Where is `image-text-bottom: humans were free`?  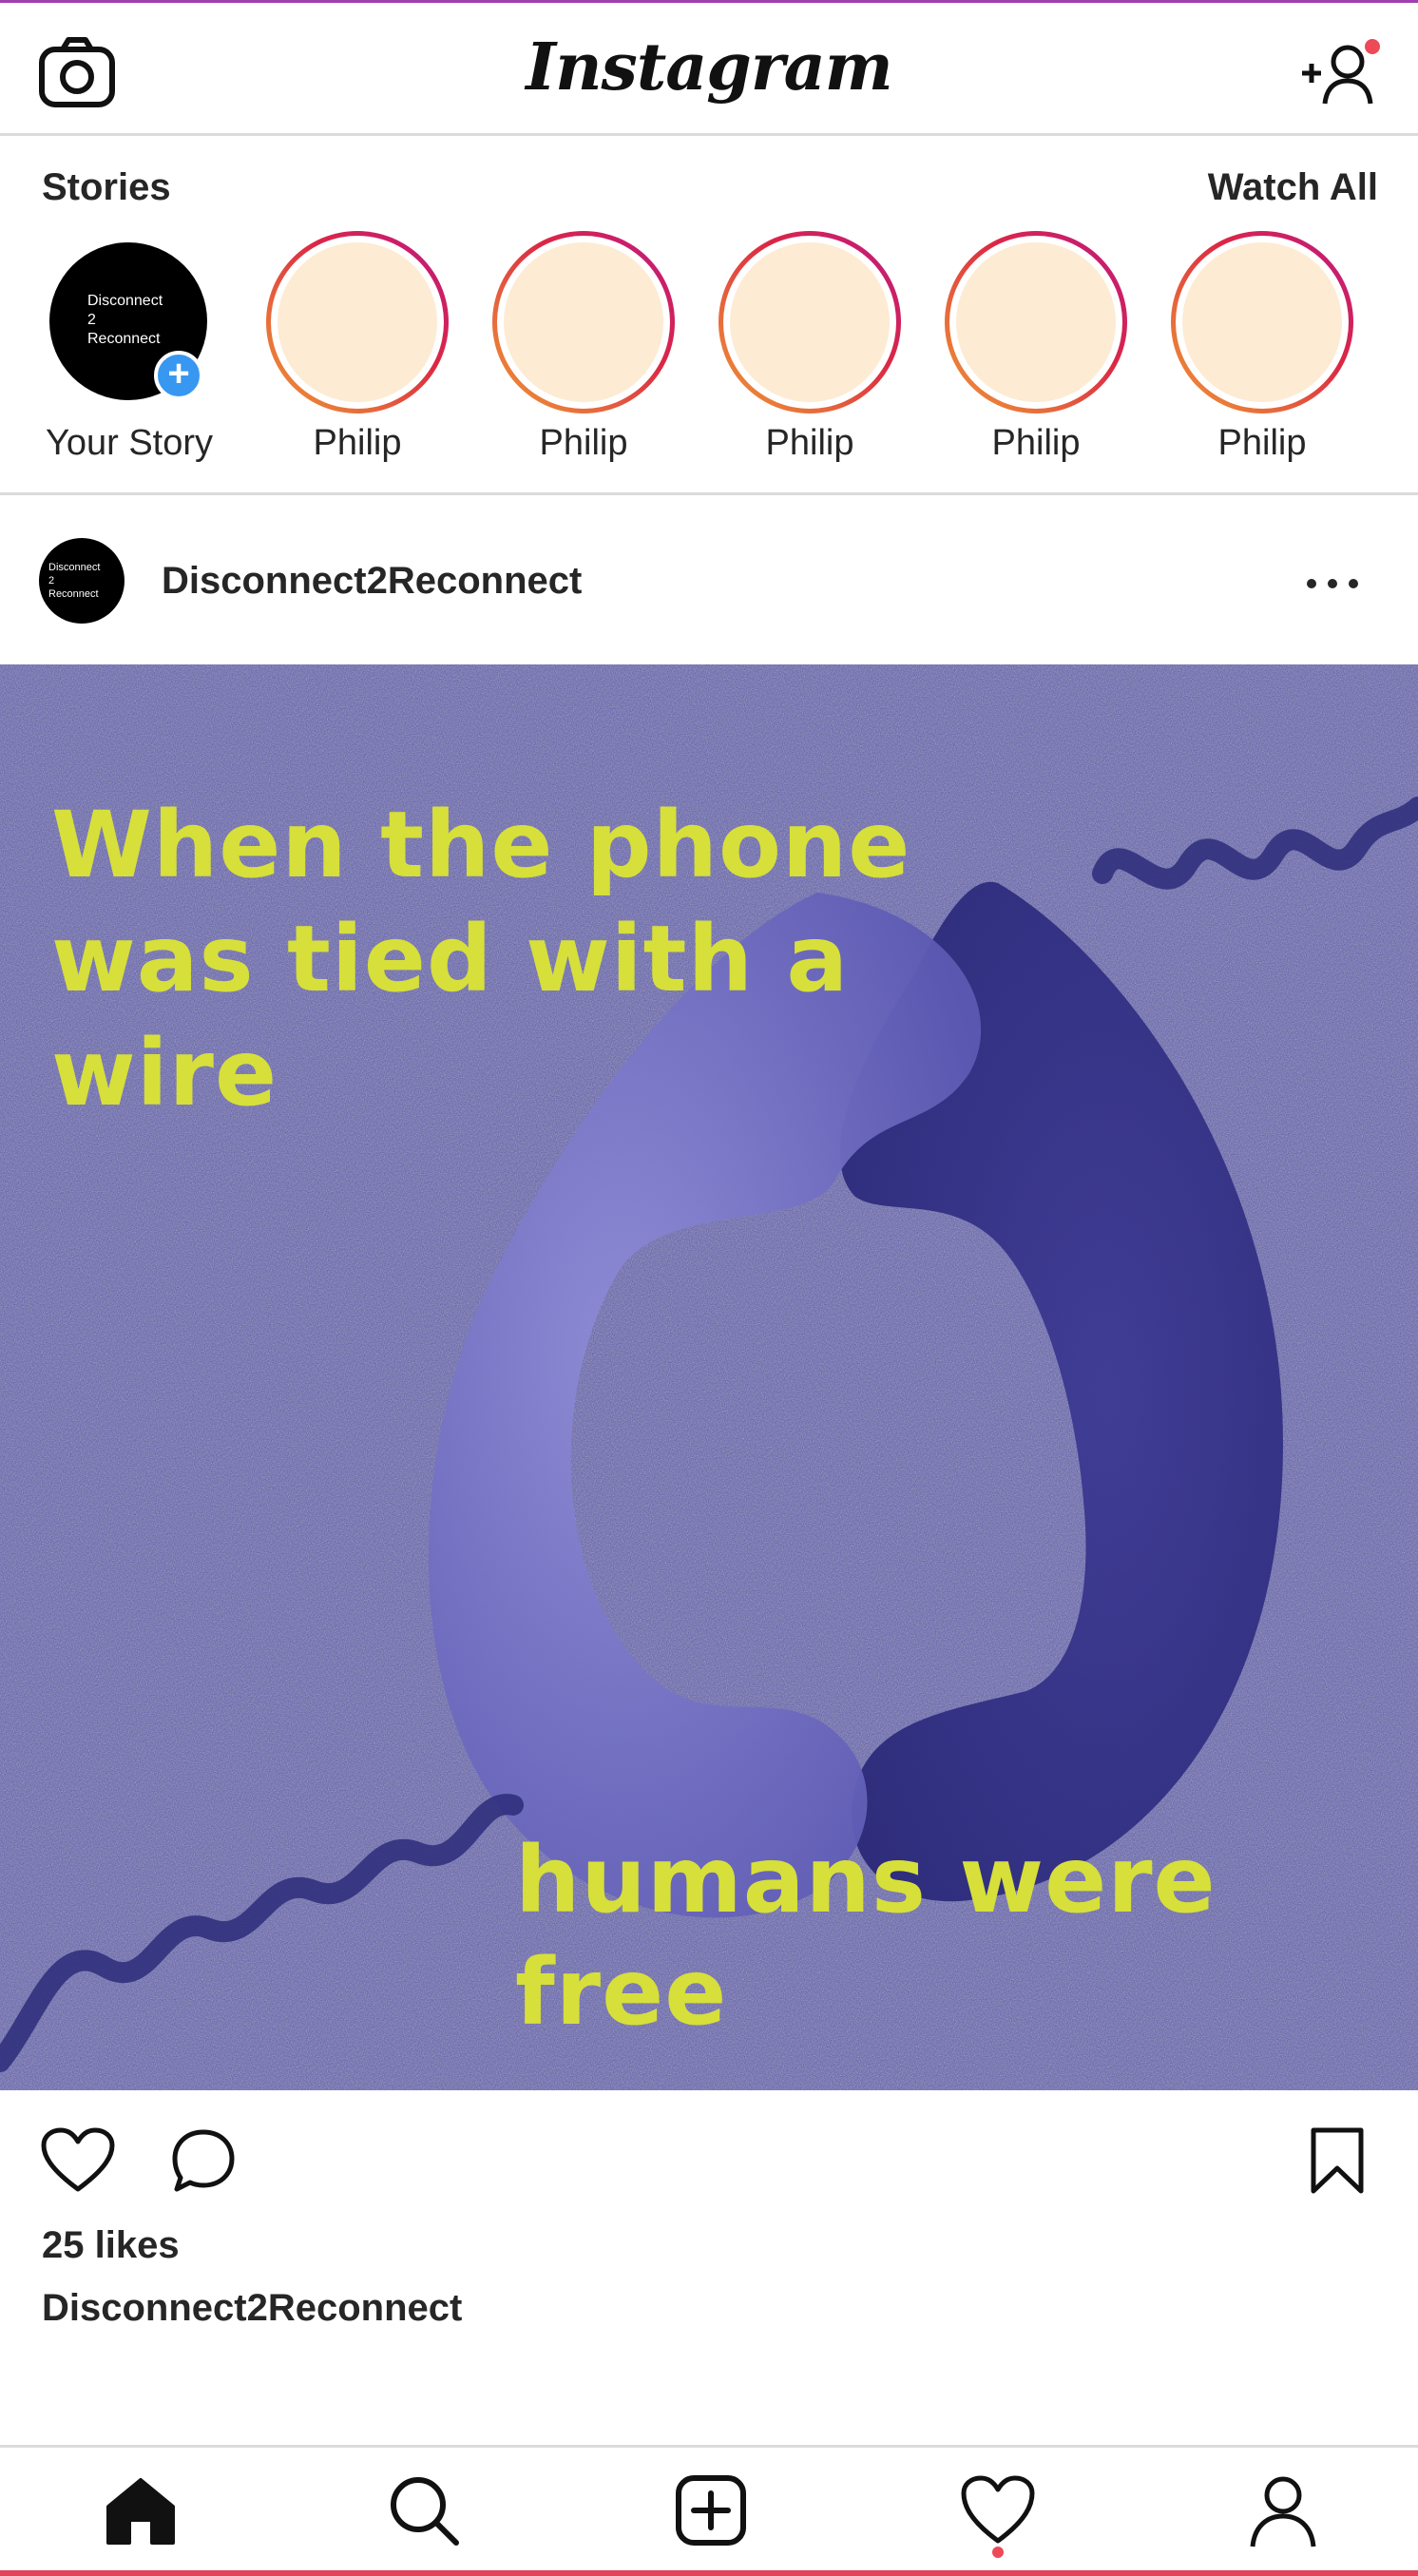
image-text-bottom: humans were free is located at coordinates (866, 1936).